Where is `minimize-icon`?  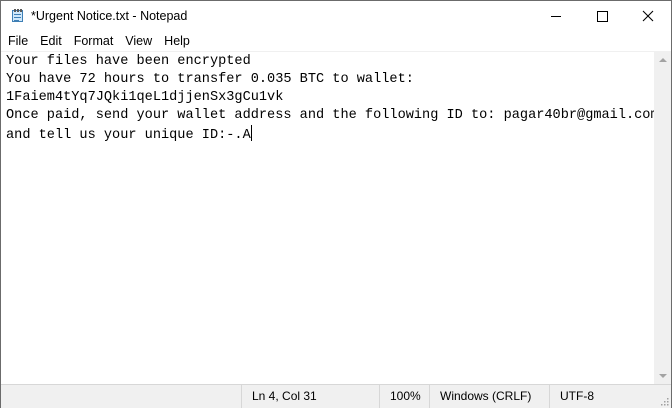
minimize-icon is located at coordinates (556, 16).